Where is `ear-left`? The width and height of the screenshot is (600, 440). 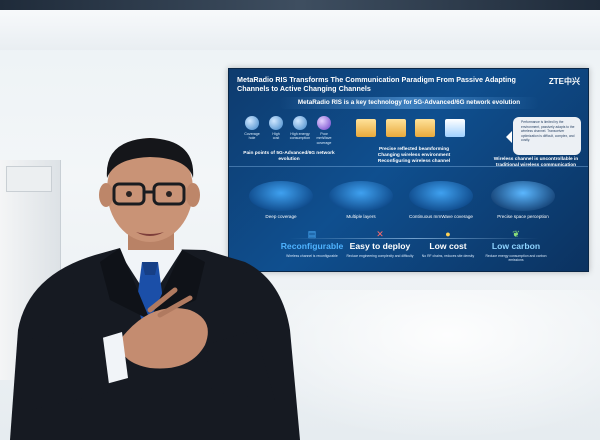 ear-left is located at coordinates (106, 195).